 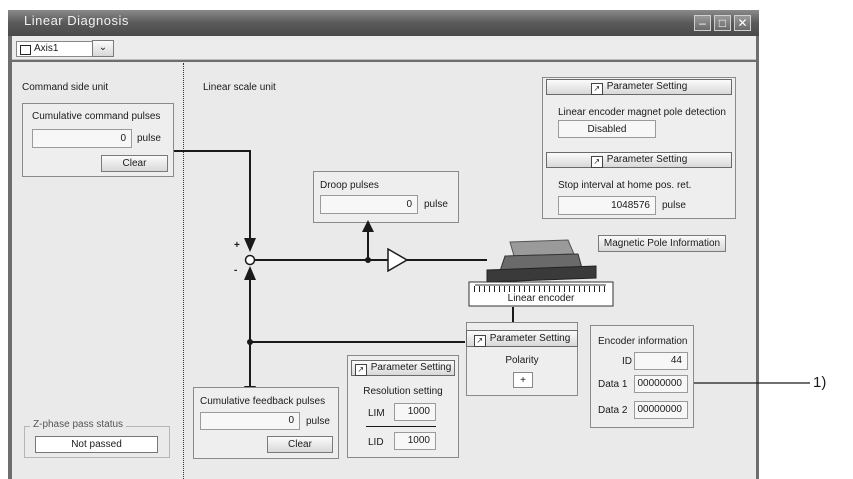 What do you see at coordinates (398, 260) in the screenshot?
I see `amplifier-icon` at bounding box center [398, 260].